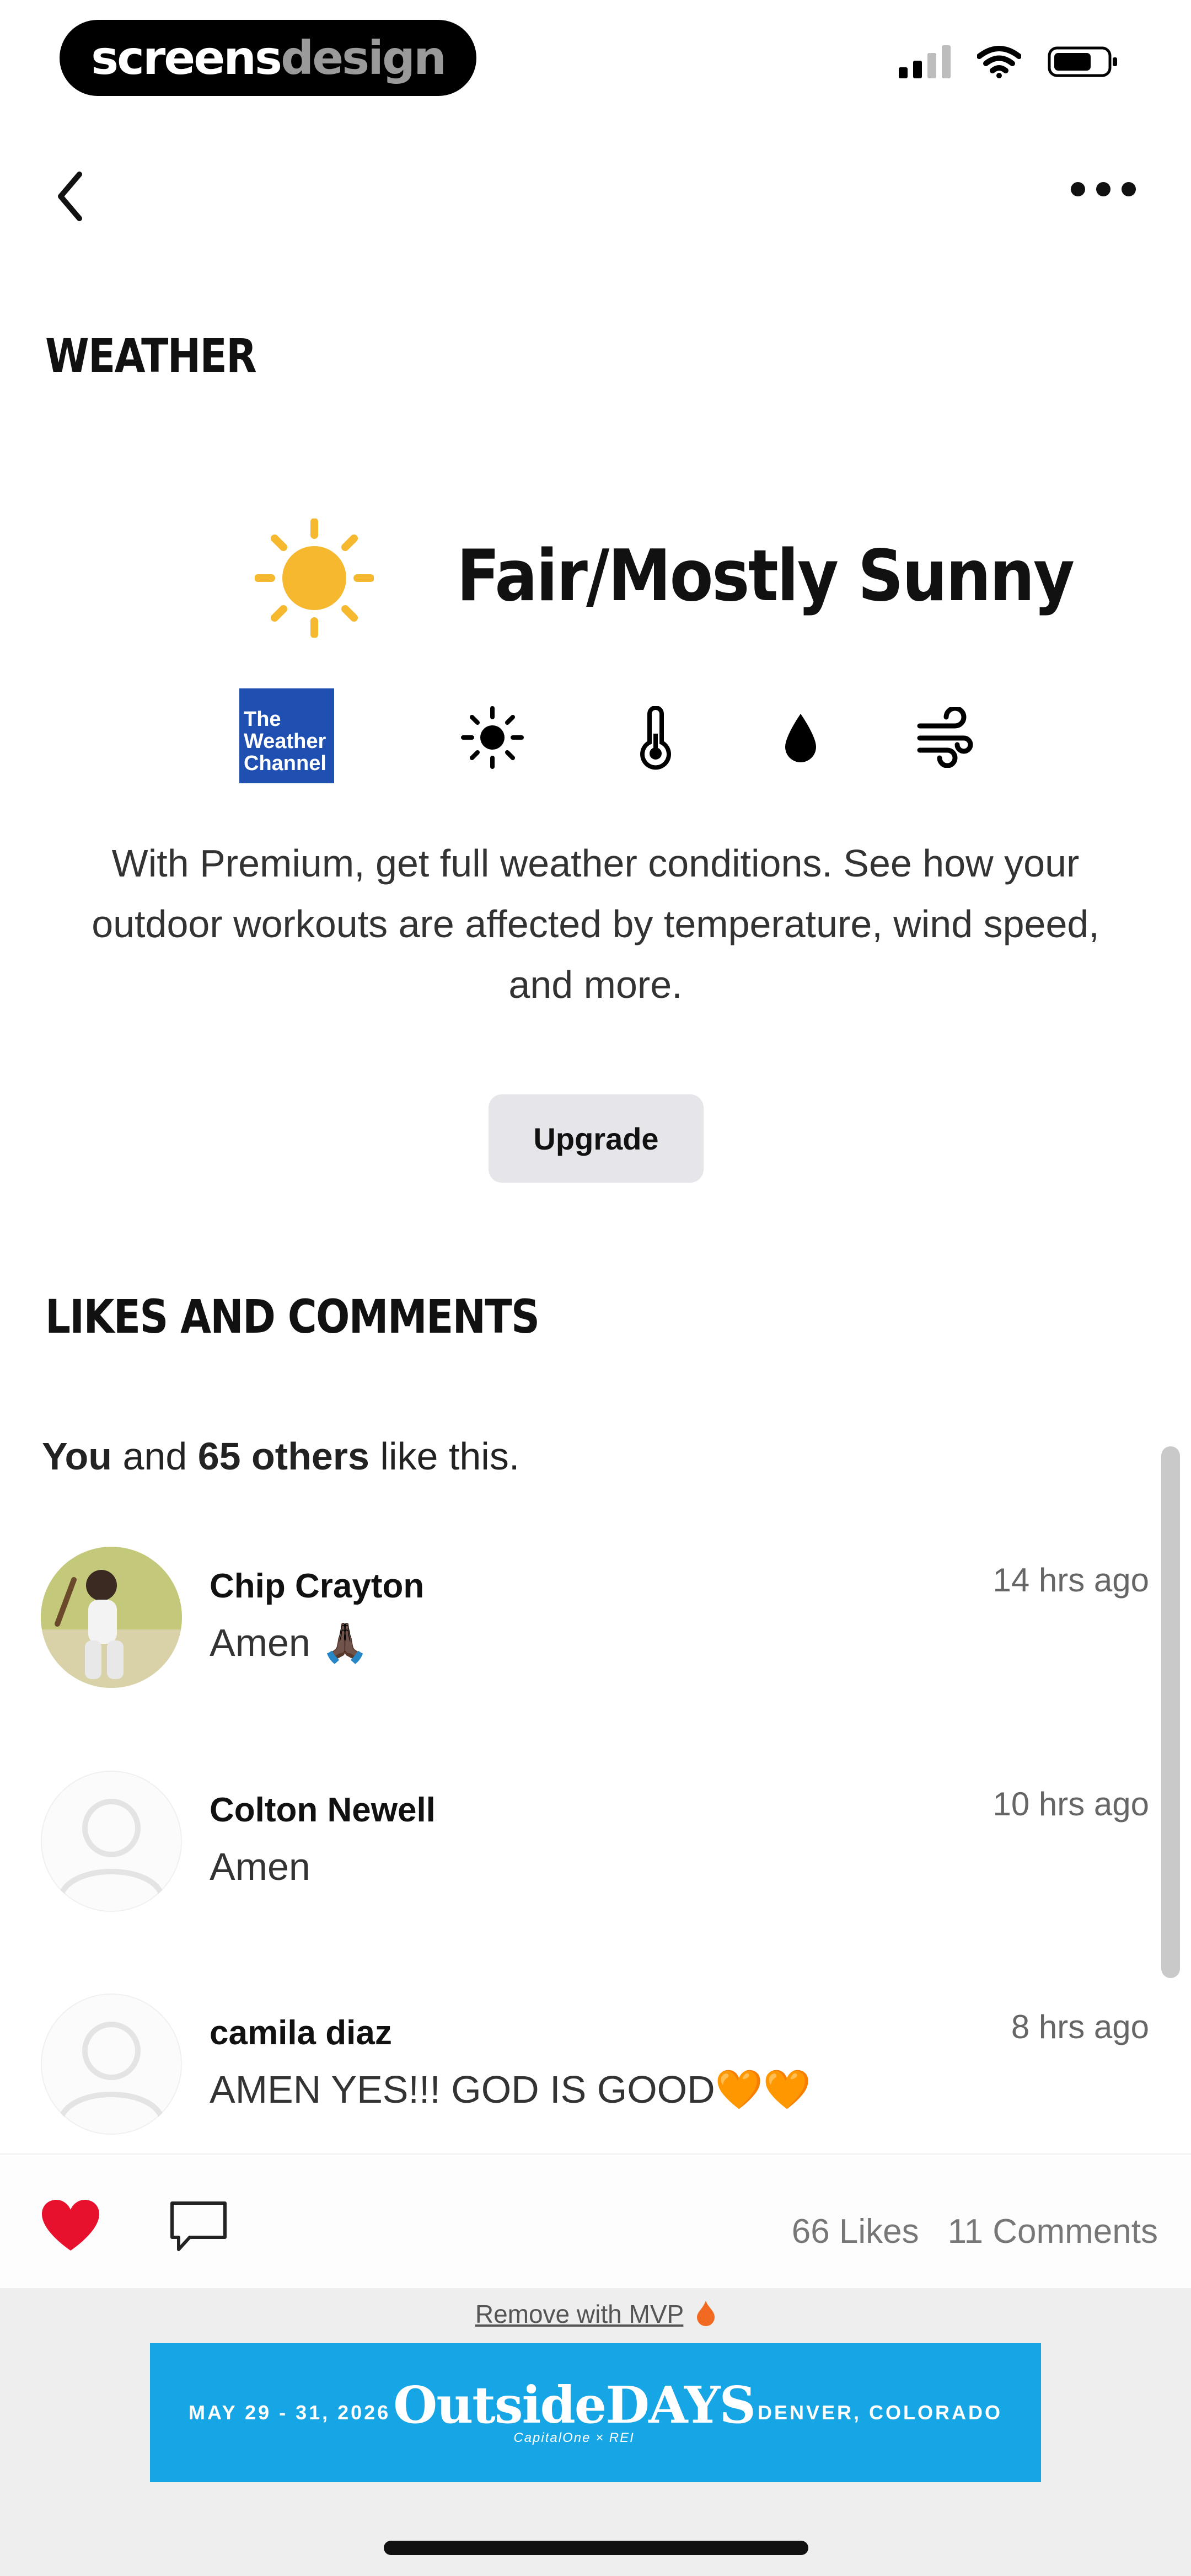 This screenshot has width=1191, height=2576. I want to click on back-chevron-icon, so click(70, 196).